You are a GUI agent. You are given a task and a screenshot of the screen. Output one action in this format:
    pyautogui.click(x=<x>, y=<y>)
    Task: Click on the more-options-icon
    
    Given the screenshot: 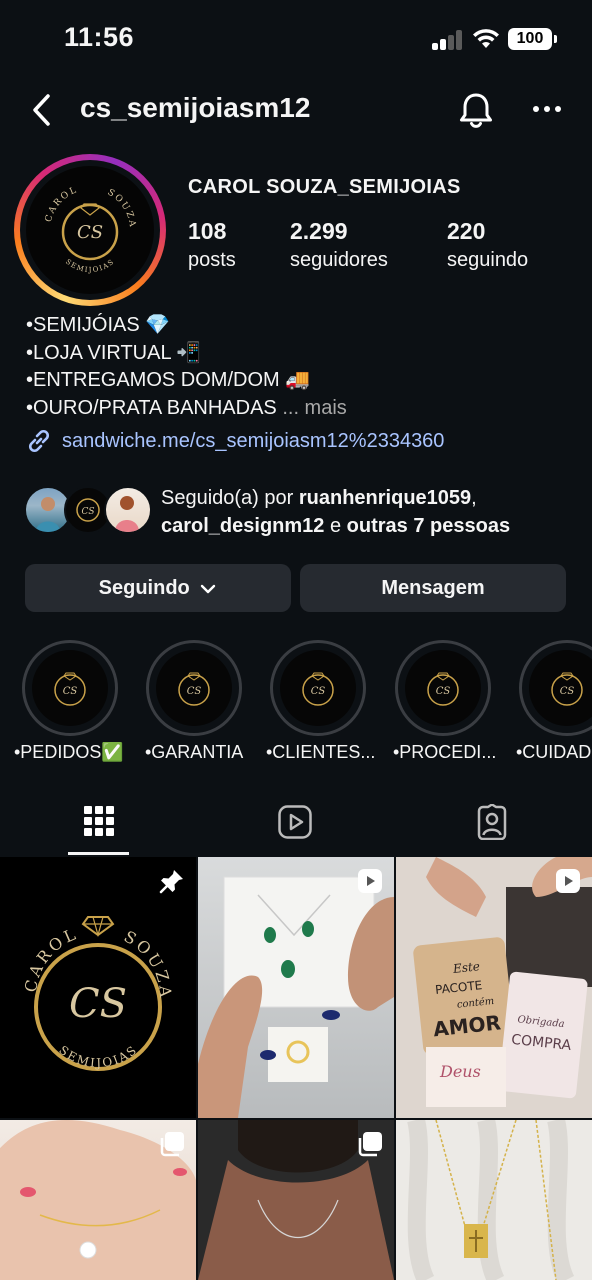 What is the action you would take?
    pyautogui.click(x=547, y=109)
    